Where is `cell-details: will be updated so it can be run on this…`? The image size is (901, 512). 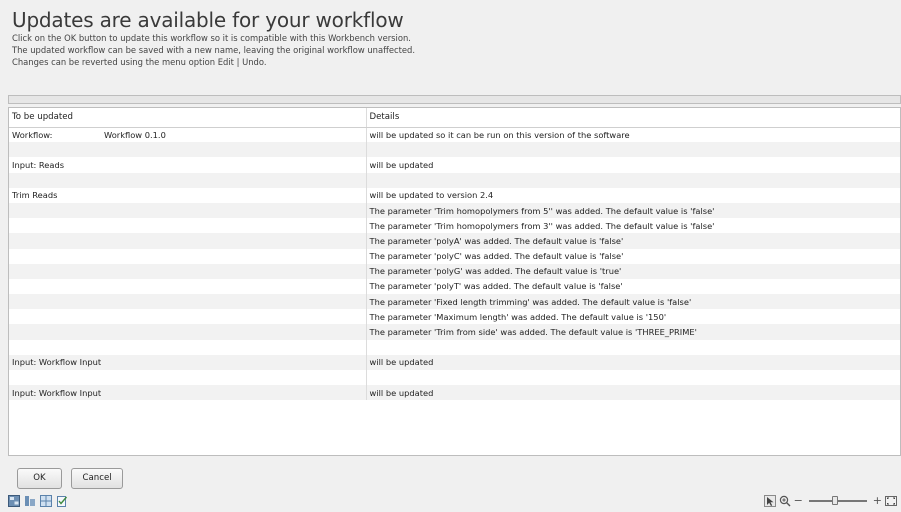
cell-details: will be updated so it can be run on this… is located at coordinates (632, 135).